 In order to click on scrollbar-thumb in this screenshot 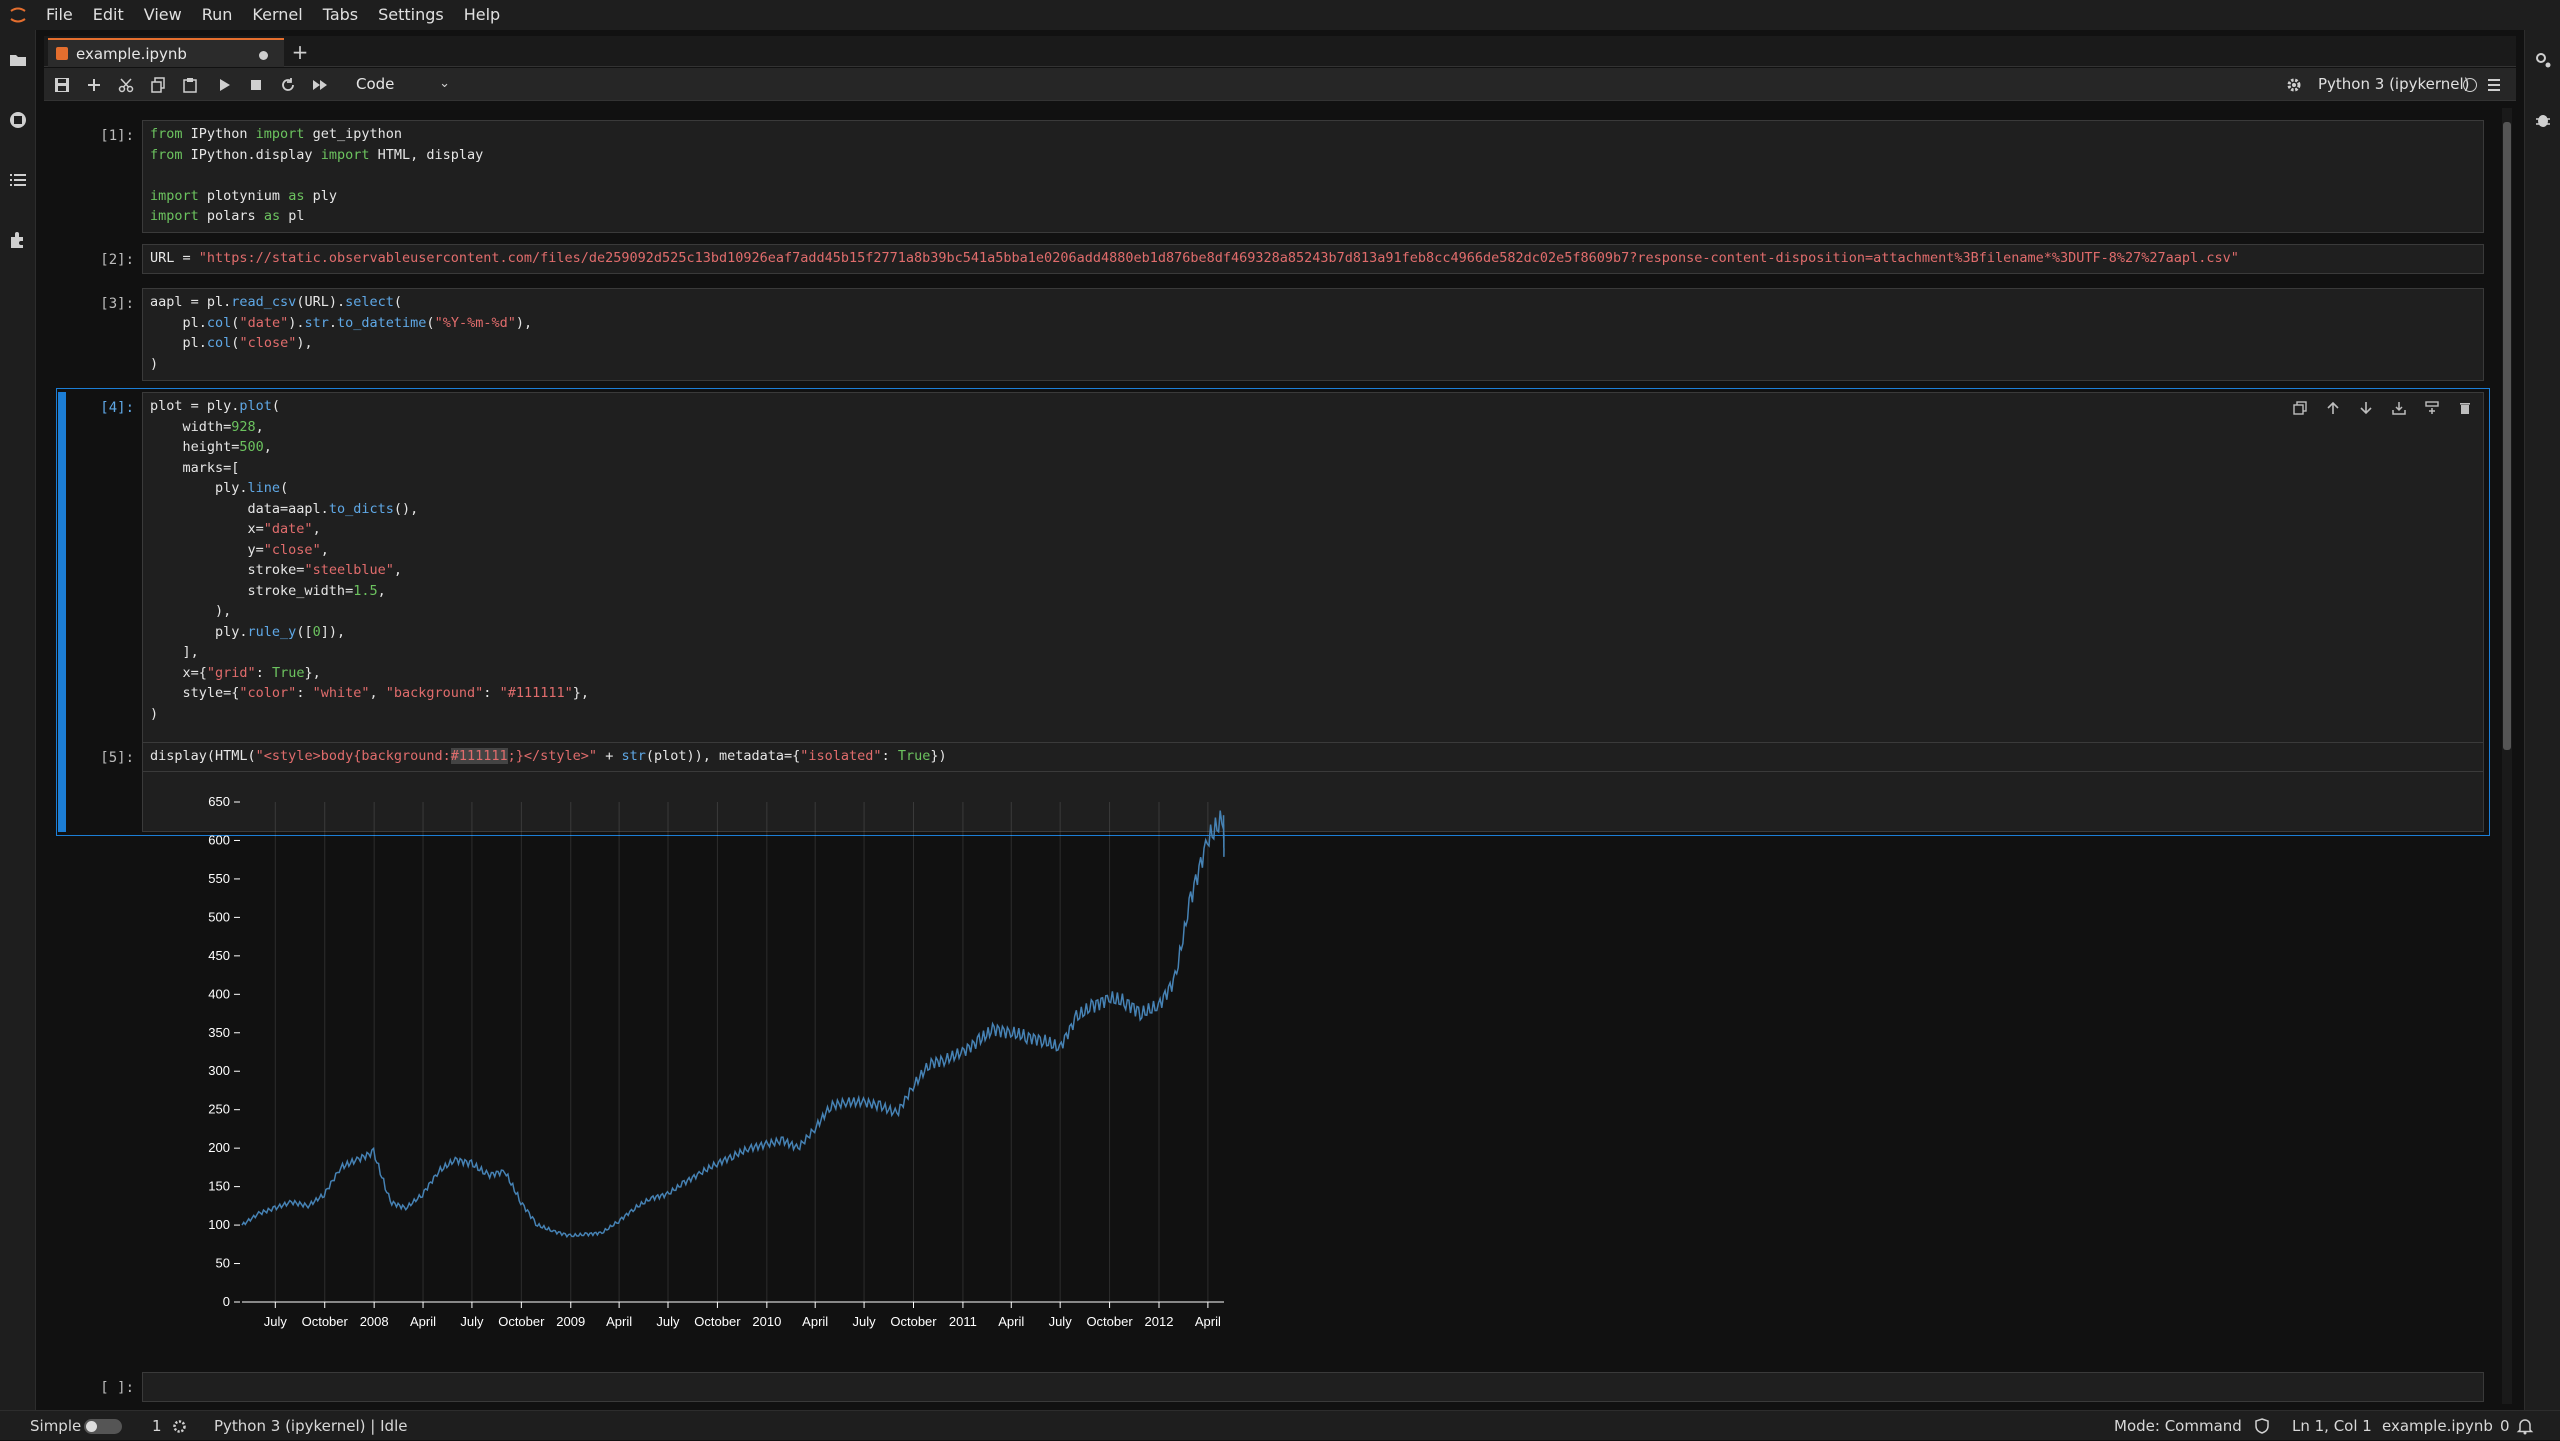, I will do `click(2507, 436)`.